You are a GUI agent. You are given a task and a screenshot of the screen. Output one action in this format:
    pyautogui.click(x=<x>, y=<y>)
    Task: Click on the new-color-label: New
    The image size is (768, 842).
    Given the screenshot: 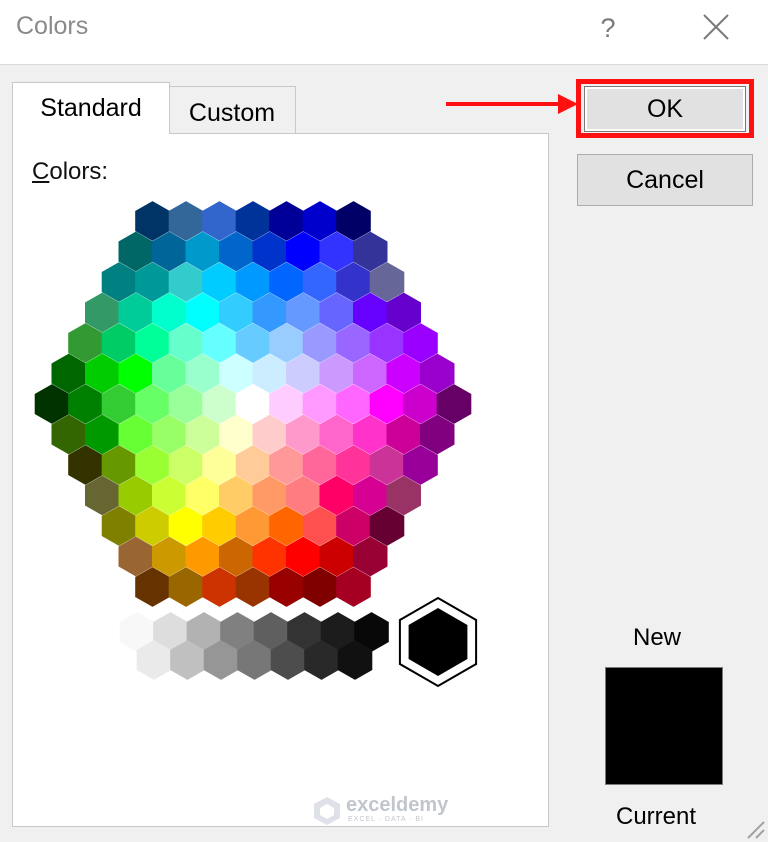 What is the action you would take?
    pyautogui.click(x=657, y=637)
    